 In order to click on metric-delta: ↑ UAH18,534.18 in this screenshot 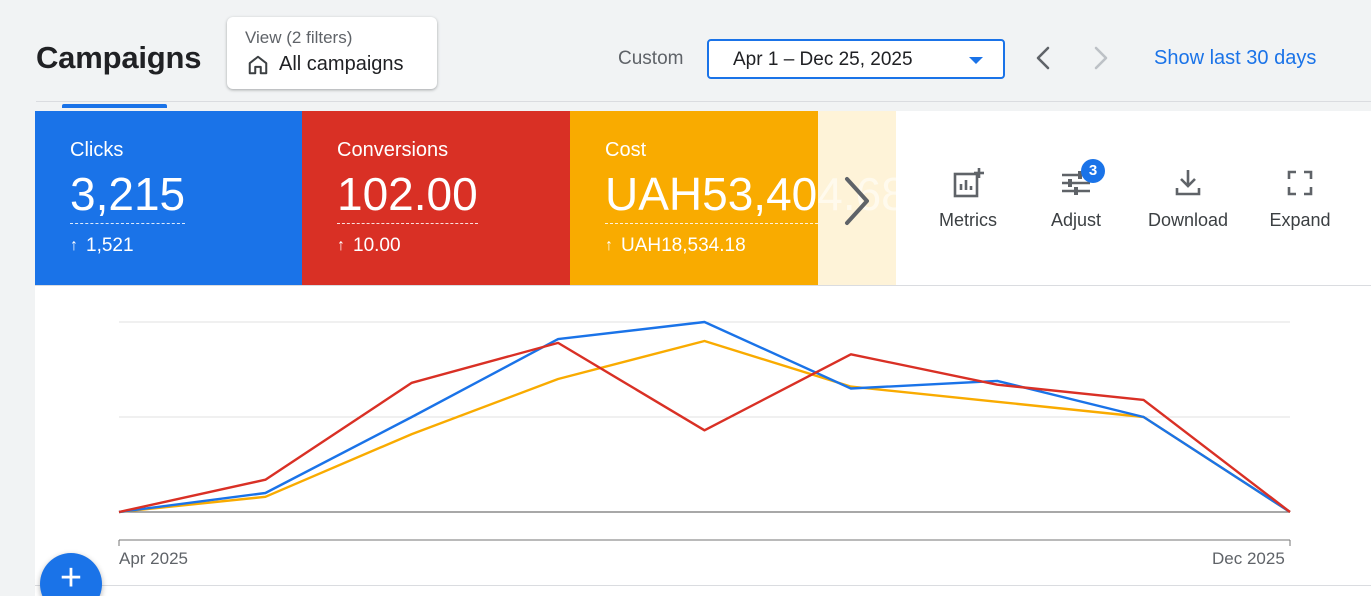, I will do `click(675, 246)`.